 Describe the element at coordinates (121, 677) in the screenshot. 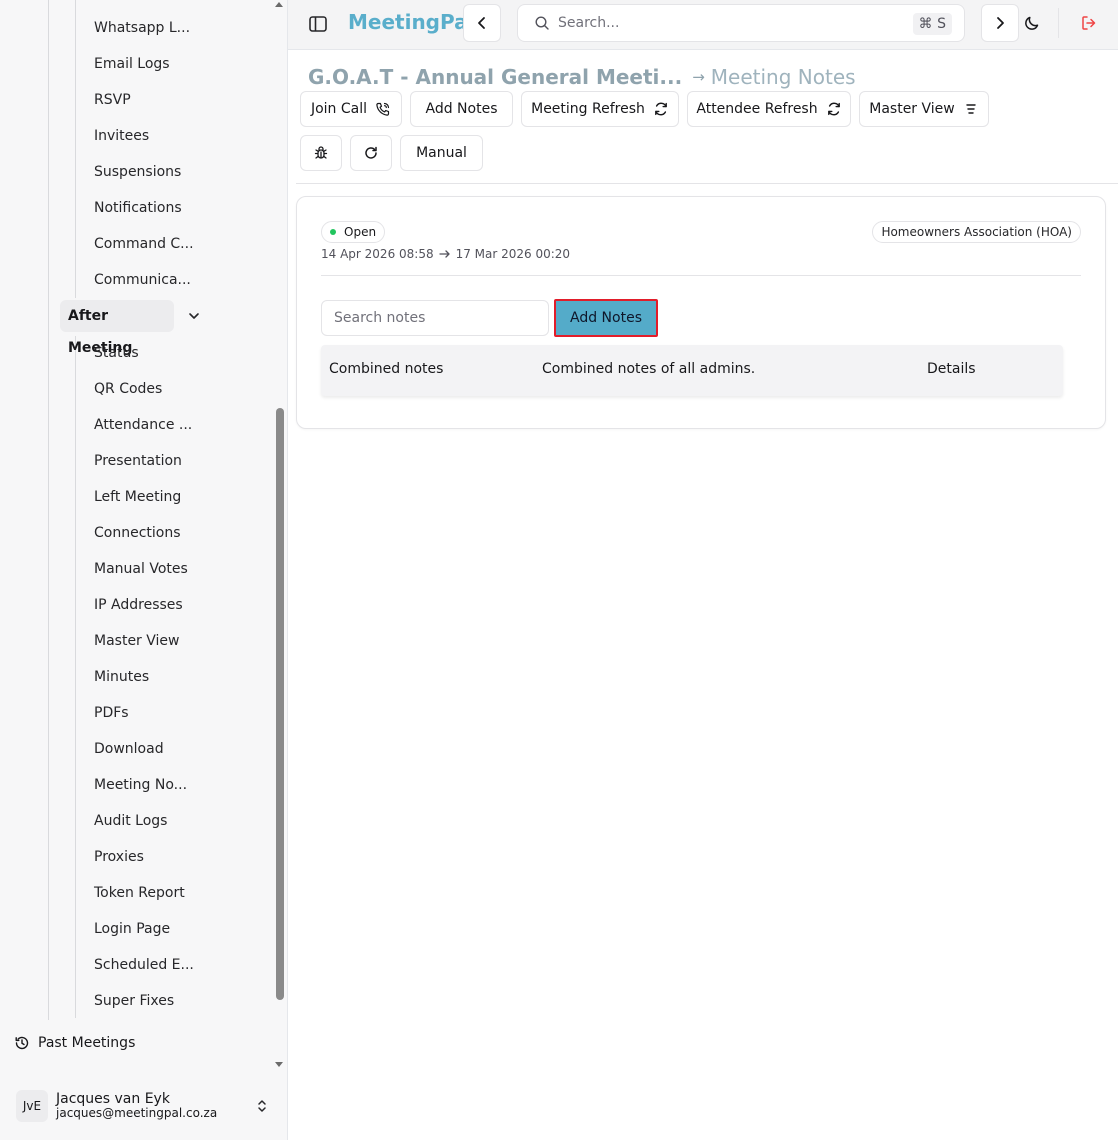

I see `sidebar-item-minutes: Minutes` at that location.